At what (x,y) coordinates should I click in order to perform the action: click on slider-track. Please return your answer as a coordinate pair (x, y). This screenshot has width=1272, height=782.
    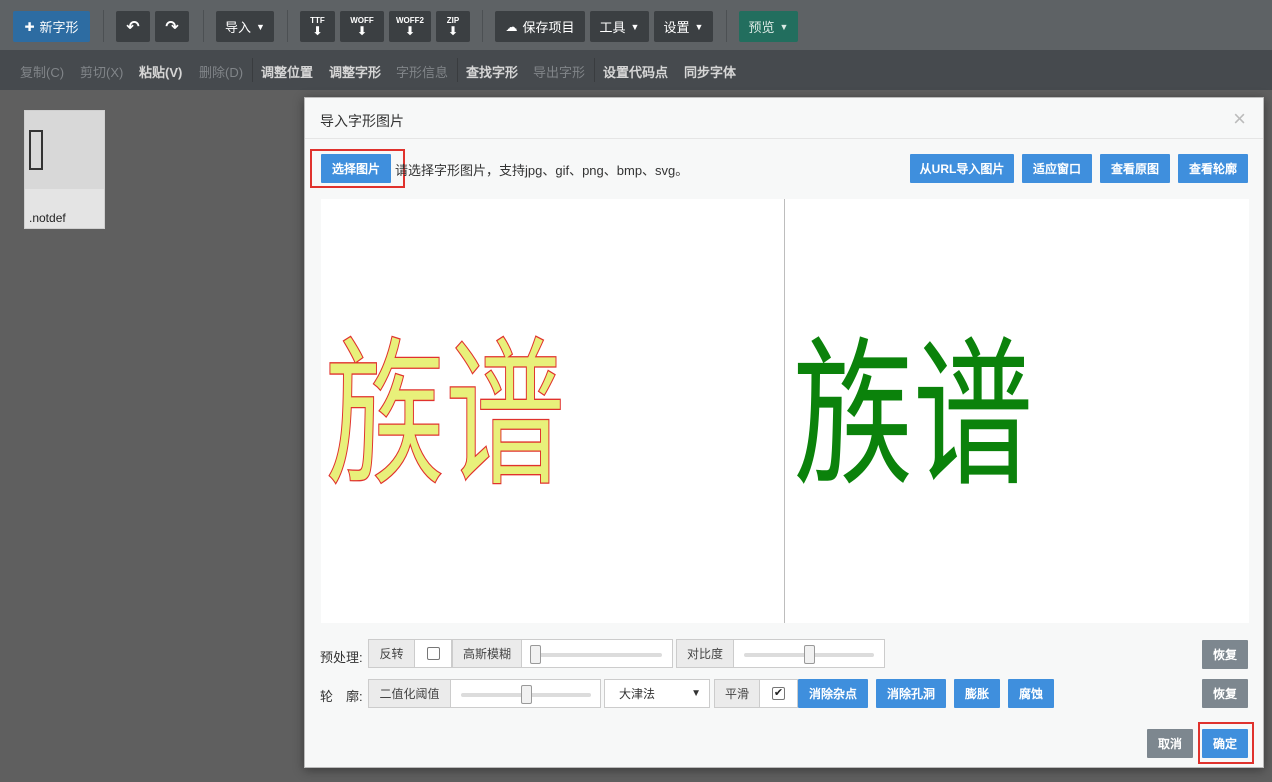
    Looking at the image, I should click on (597, 655).